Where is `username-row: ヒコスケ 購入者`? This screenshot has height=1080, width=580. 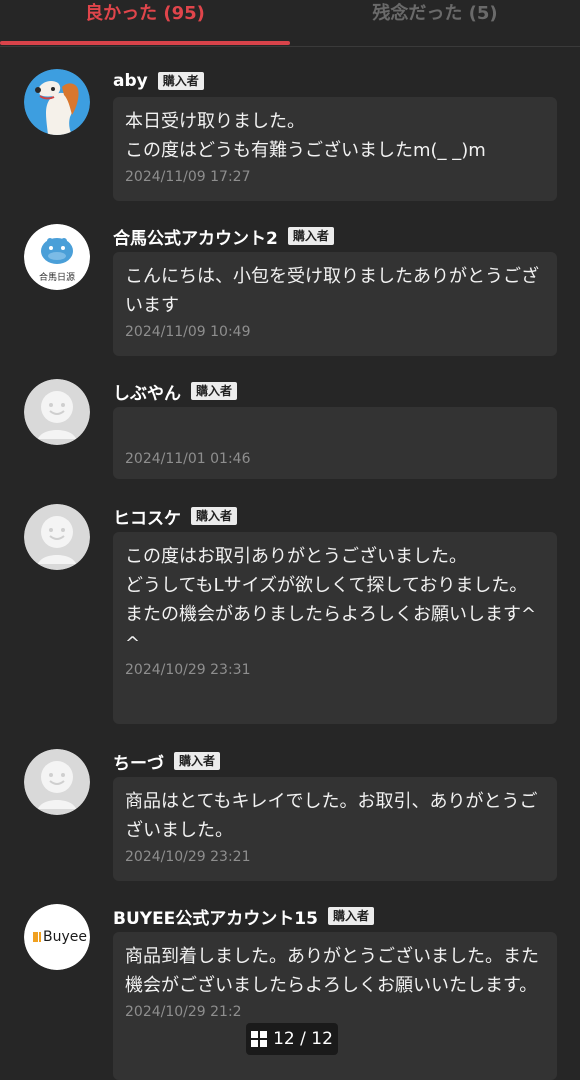 username-row: ヒコスケ 購入者 is located at coordinates (175, 516).